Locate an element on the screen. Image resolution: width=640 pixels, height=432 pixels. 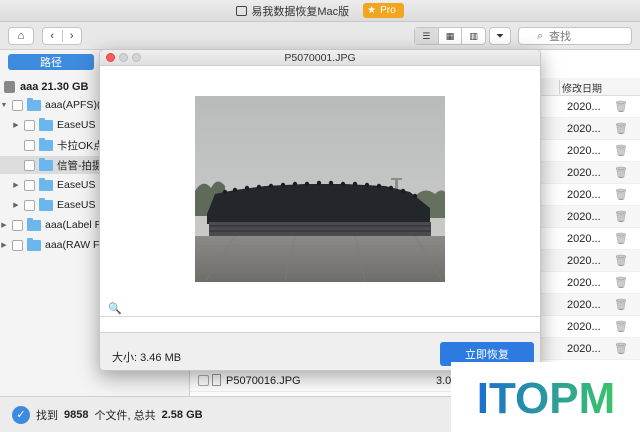
zoom-button is located at coordinates (136, 57).